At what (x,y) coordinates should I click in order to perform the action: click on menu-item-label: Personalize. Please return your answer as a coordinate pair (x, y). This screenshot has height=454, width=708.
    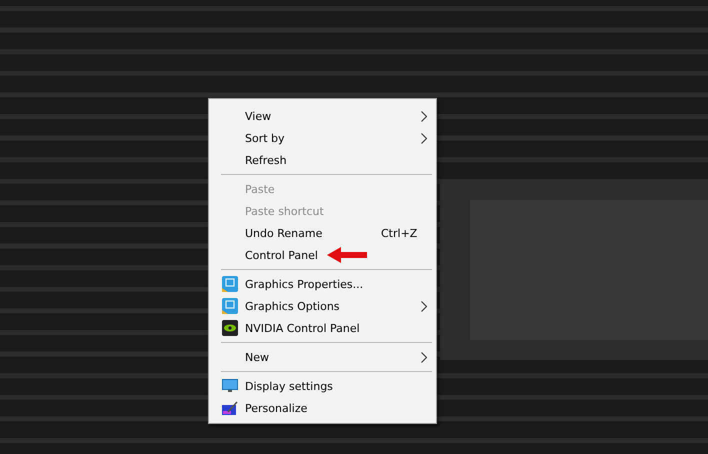
    Looking at the image, I should click on (276, 408).